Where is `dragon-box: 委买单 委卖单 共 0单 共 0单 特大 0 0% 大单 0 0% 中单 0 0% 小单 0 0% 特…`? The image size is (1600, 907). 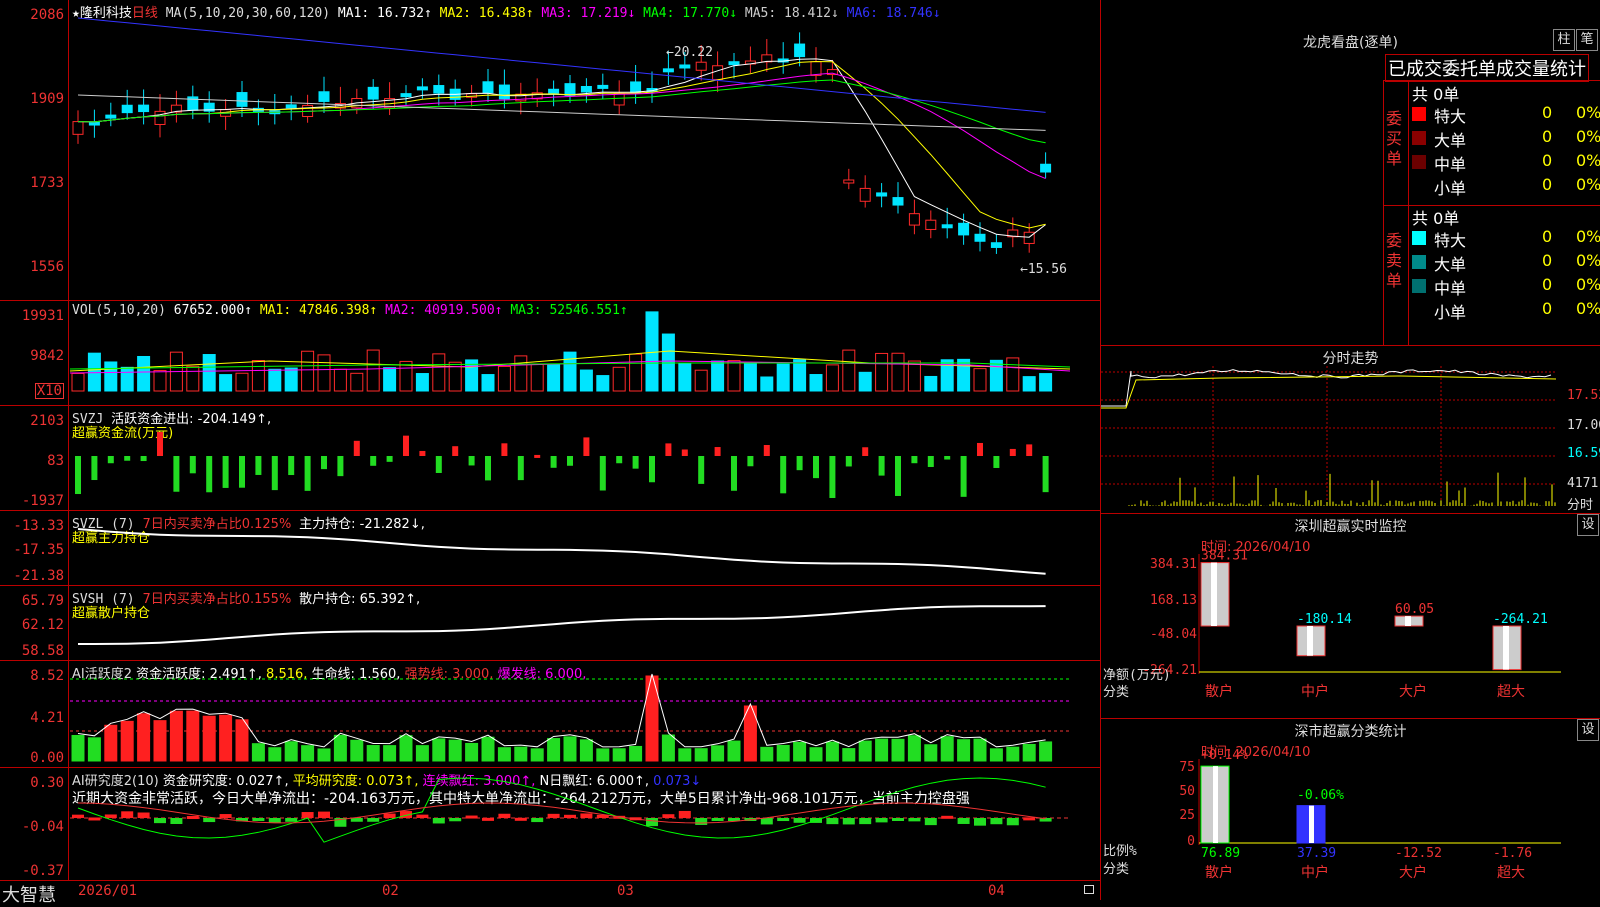 dragon-box: 委买单 委卖单 共 0单 共 0单 特大 0 0% 大单 0 0% 中单 0 0% 小单 0 0% 特… is located at coordinates (1491, 213).